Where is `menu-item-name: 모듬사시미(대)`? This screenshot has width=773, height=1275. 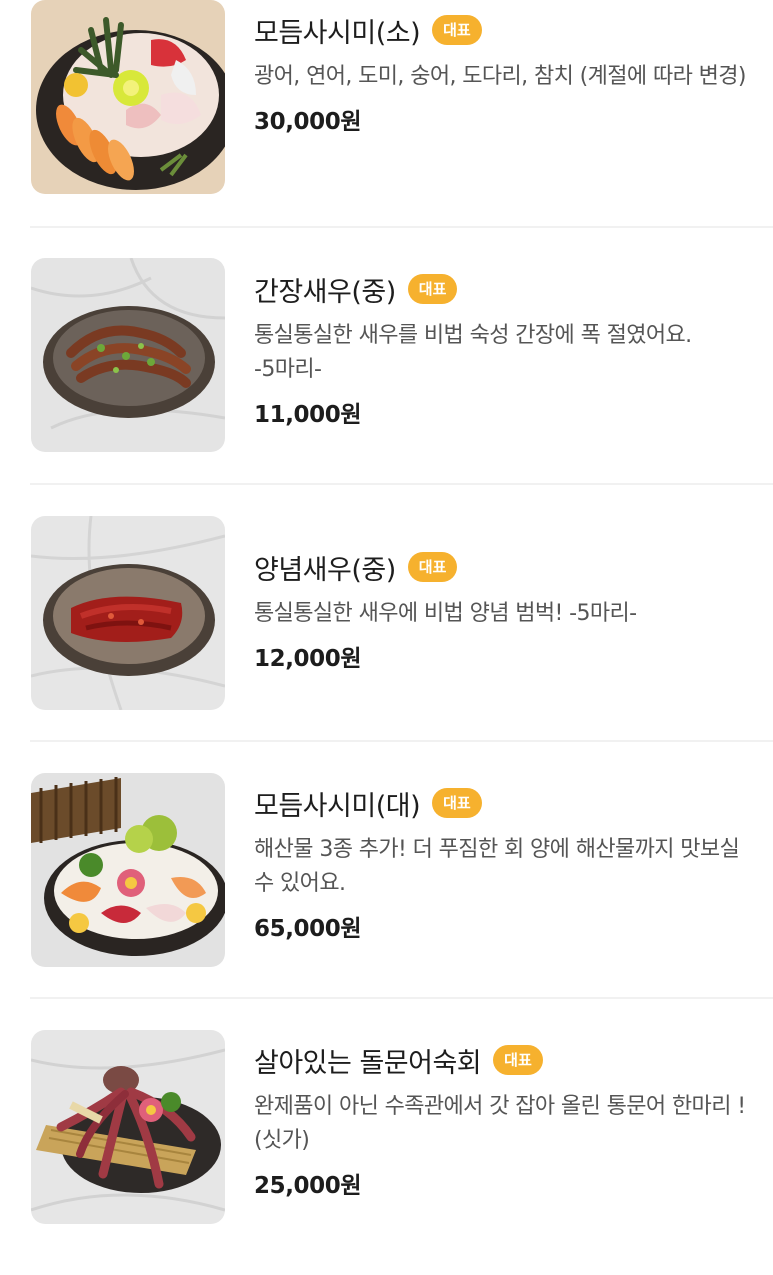 menu-item-name: 모듬사시미(대) is located at coordinates (337, 806).